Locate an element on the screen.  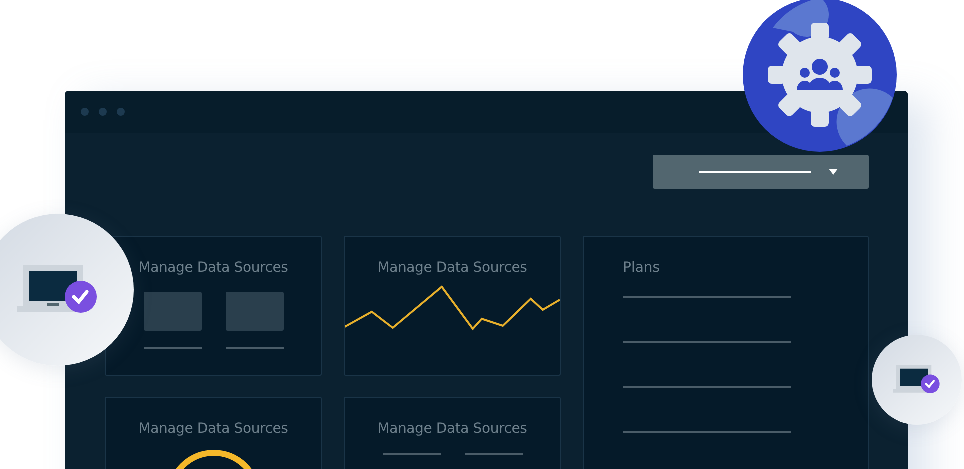
plans-title: Plans is located at coordinates (641, 268).